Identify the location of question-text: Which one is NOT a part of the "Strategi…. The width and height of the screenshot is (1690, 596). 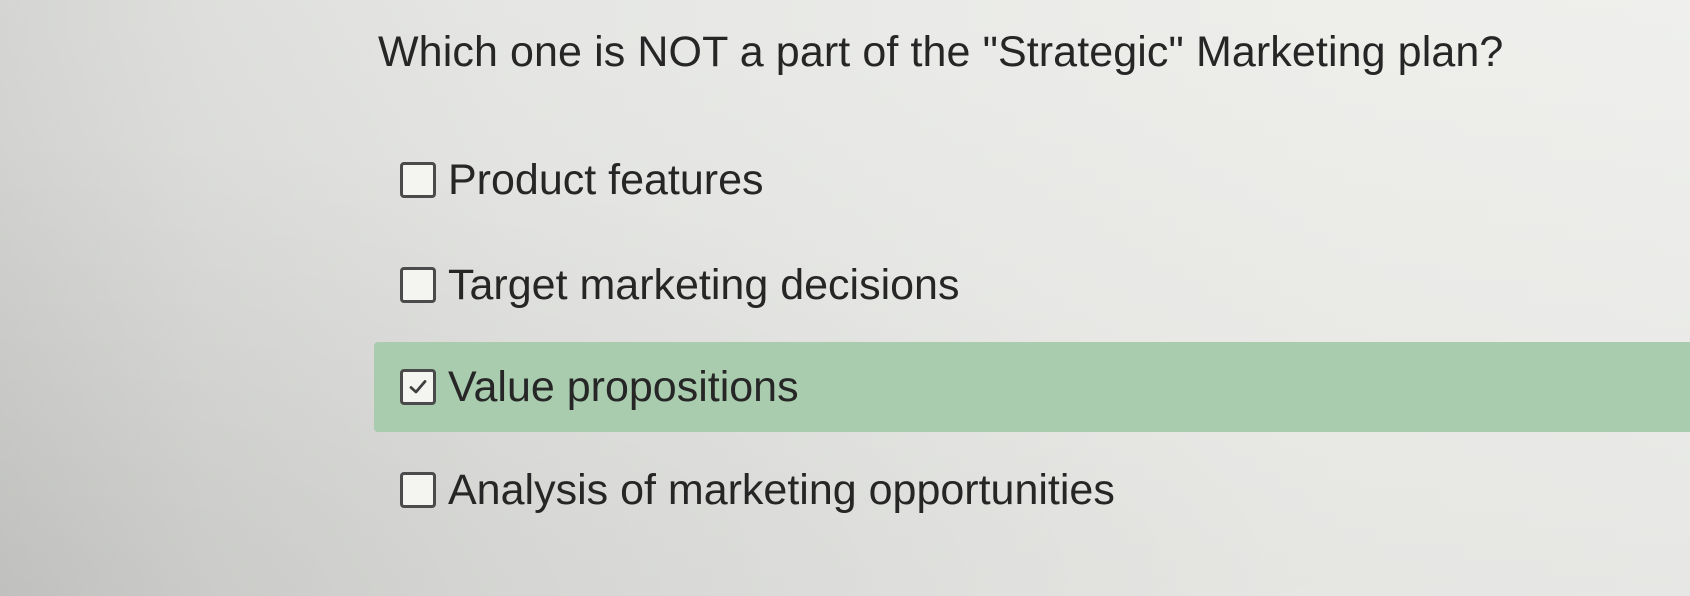
(941, 52).